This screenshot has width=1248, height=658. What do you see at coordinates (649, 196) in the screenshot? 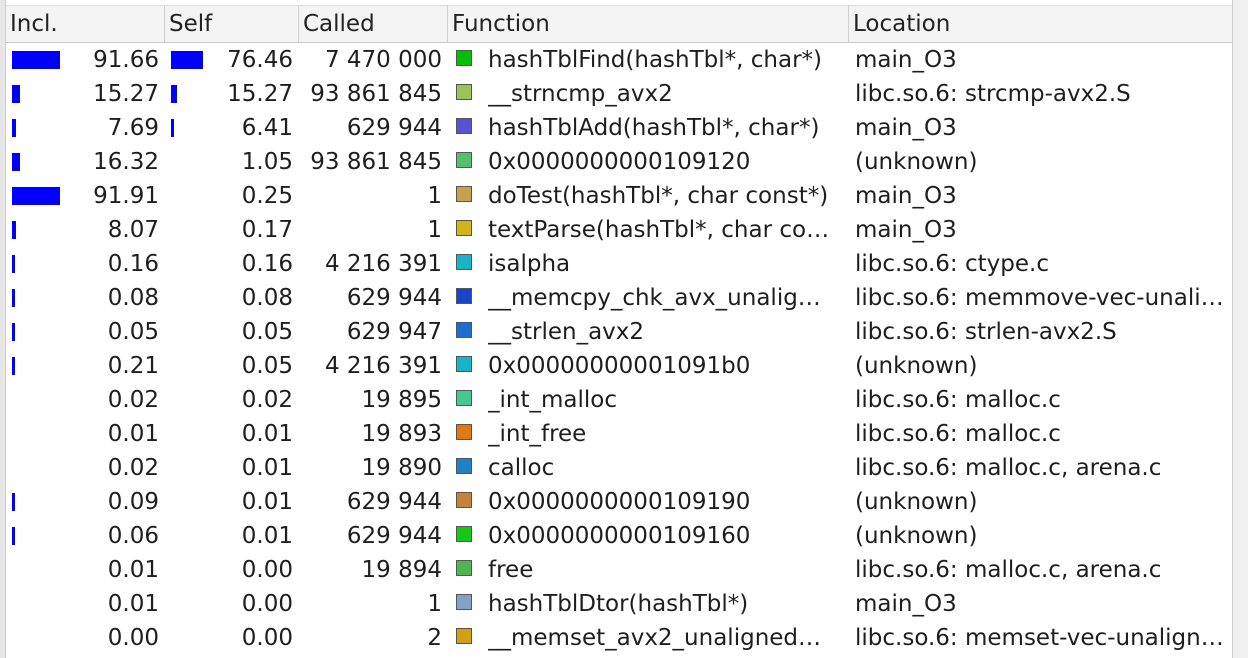
I see `function-cell: doTest(hashTbl*, char const*)` at bounding box center [649, 196].